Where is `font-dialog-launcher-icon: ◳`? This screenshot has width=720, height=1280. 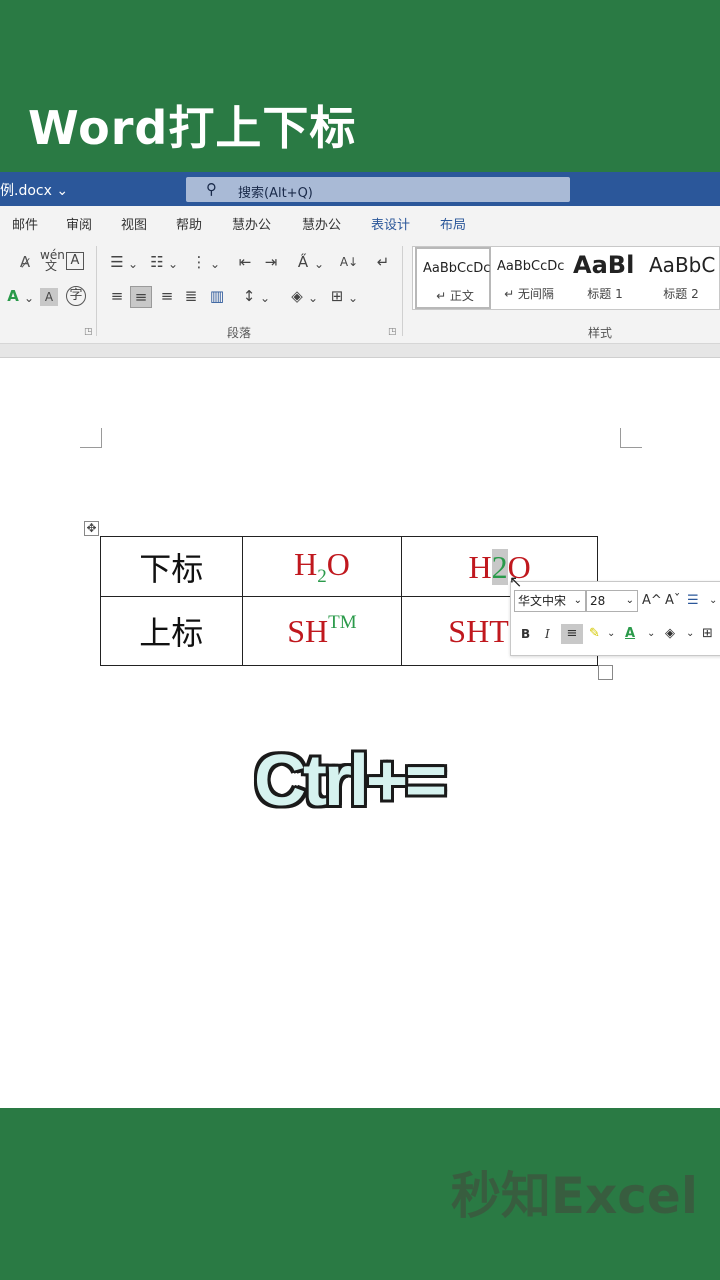
font-dialog-launcher-icon: ◳ is located at coordinates (88, 331).